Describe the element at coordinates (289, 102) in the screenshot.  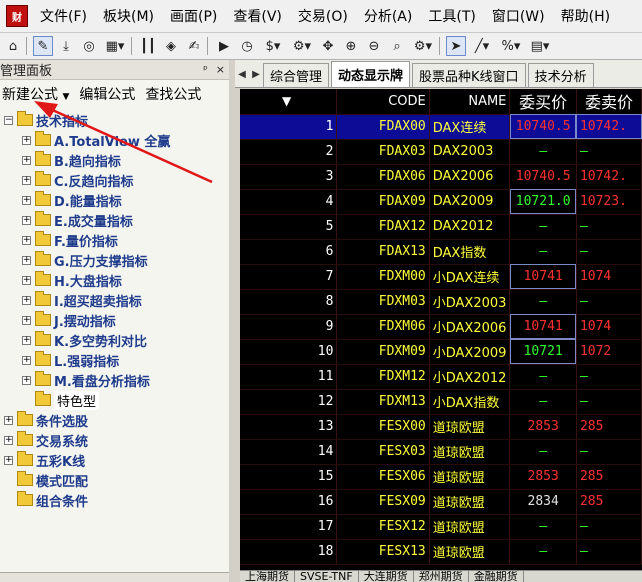
I see `sort-column-header: ▼` at that location.